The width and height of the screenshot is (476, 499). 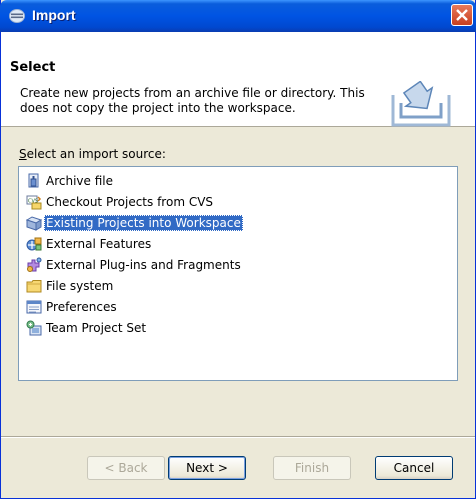 What do you see at coordinates (238, 437) in the screenshot?
I see `button-bar-divider` at bounding box center [238, 437].